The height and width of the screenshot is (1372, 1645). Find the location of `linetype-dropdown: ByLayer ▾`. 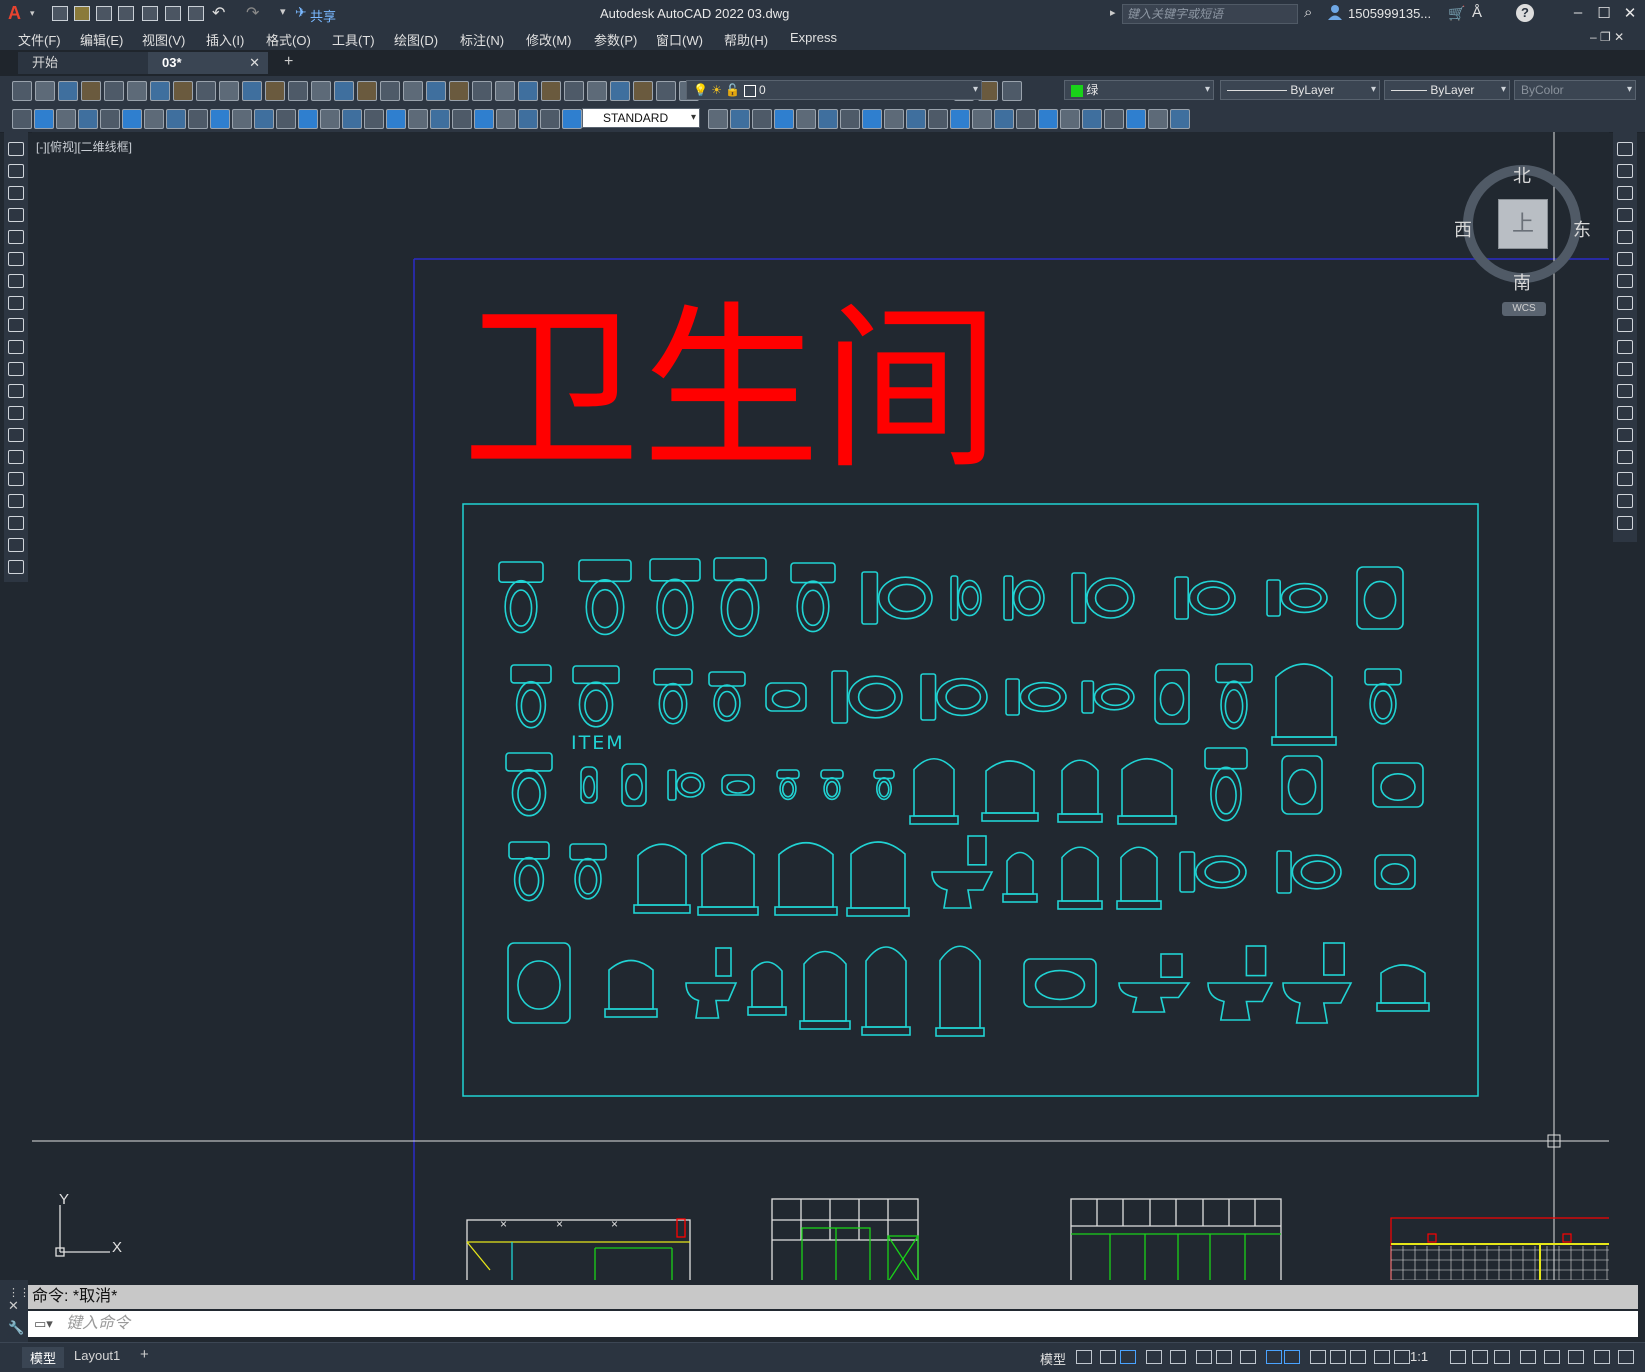

linetype-dropdown: ByLayer ▾ is located at coordinates (1300, 90).